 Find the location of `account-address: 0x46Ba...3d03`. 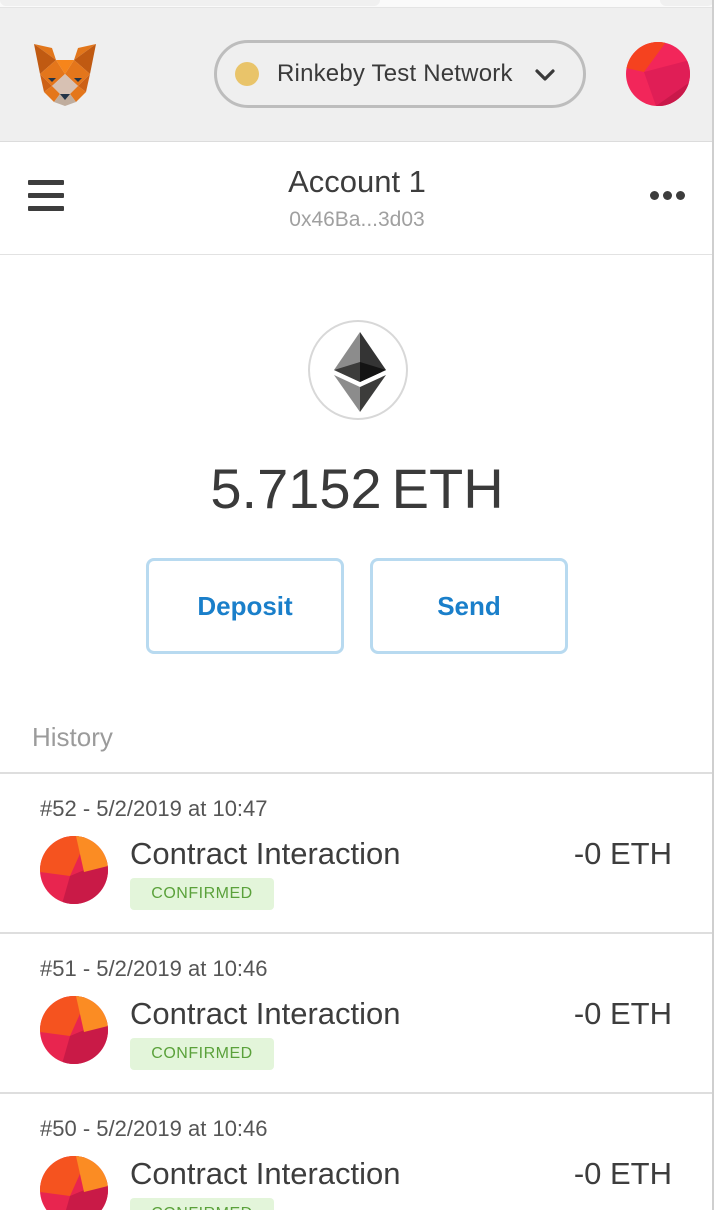

account-address: 0x46Ba...3d03 is located at coordinates (356, 220).